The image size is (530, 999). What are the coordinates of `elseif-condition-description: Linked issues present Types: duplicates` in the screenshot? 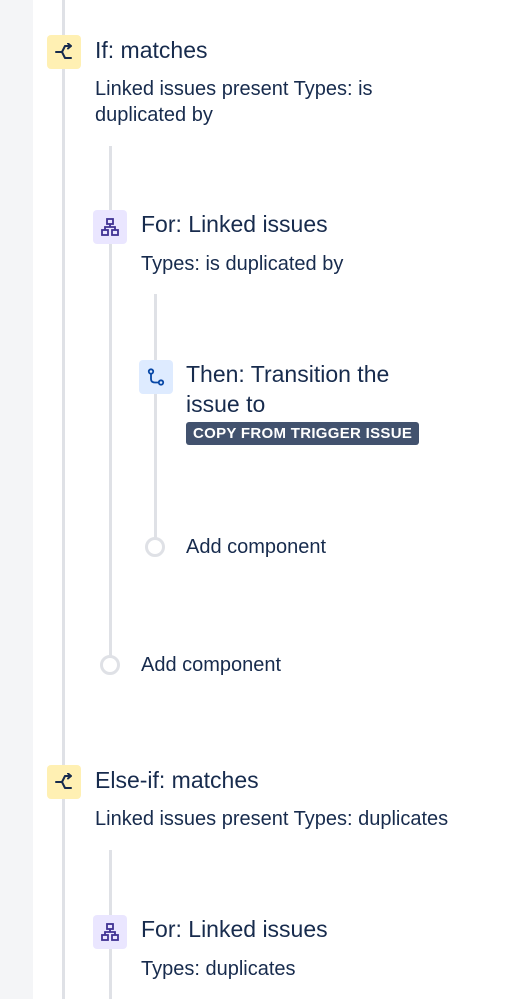 It's located at (272, 819).